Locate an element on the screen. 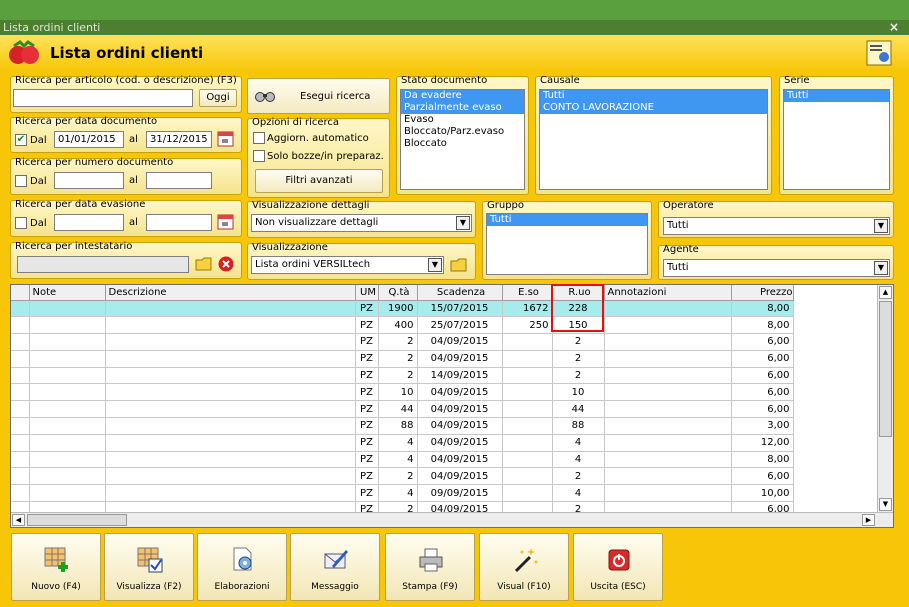 The width and height of the screenshot is (909, 607). message-button: Messaggio is located at coordinates (335, 567).